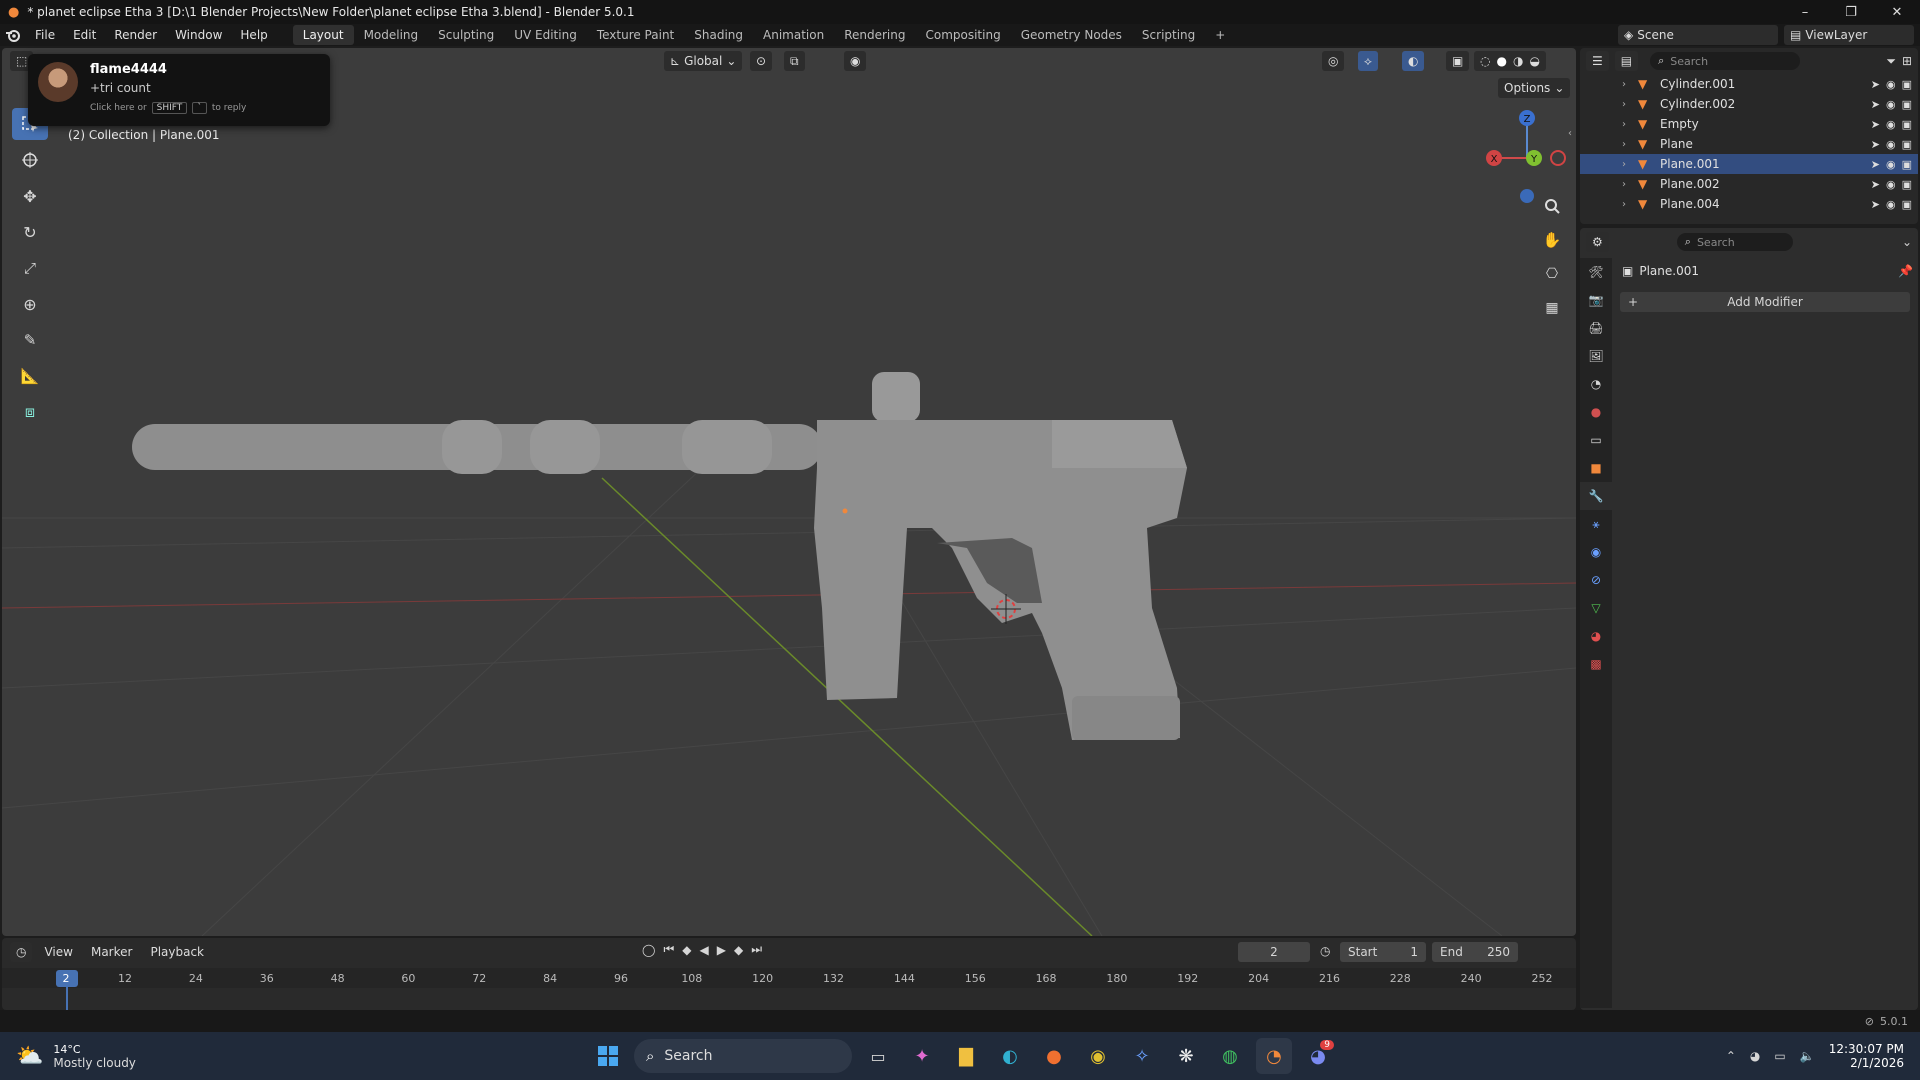 The width and height of the screenshot is (1920, 1080). What do you see at coordinates (21, 952) in the screenshot?
I see `timeline-editor-type-button: ◷` at bounding box center [21, 952].